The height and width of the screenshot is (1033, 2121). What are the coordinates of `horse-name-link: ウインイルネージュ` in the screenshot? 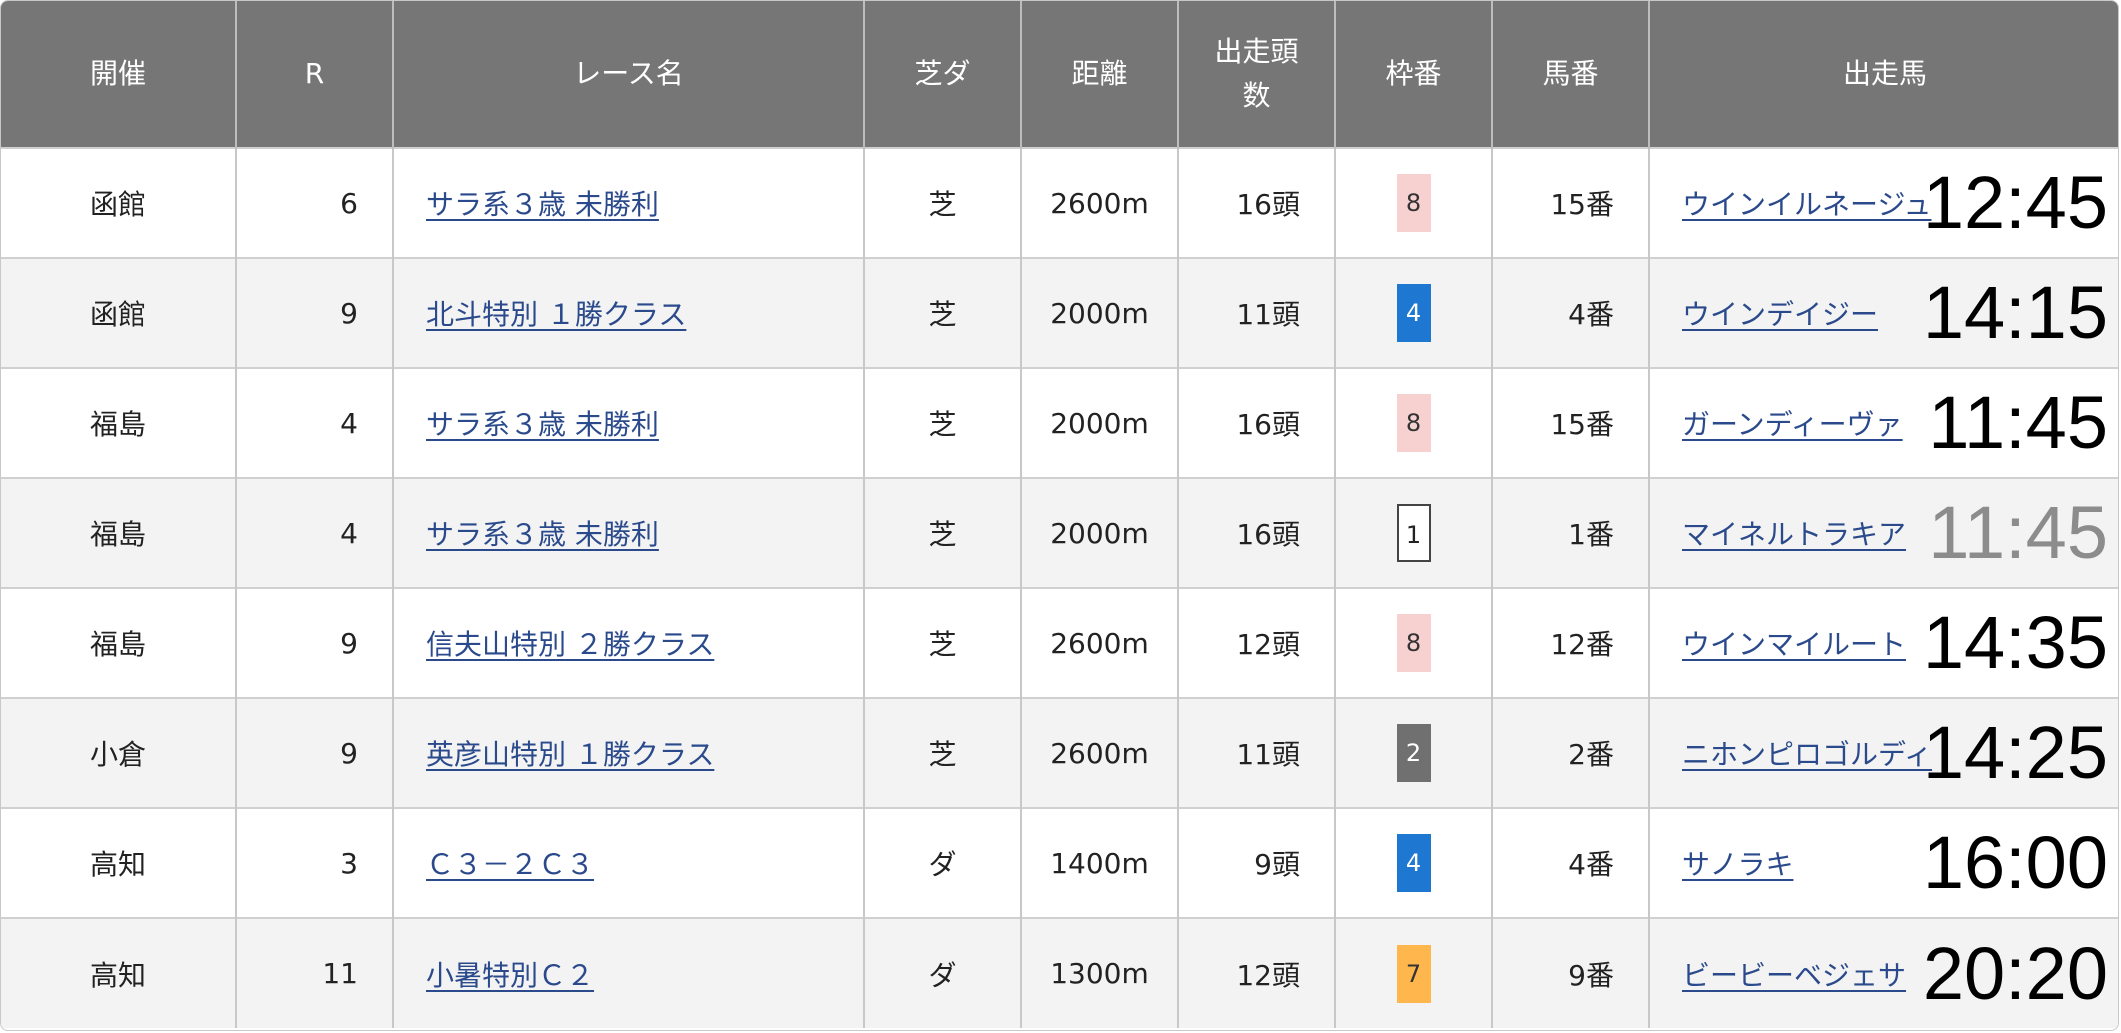 It's located at (1806, 204).